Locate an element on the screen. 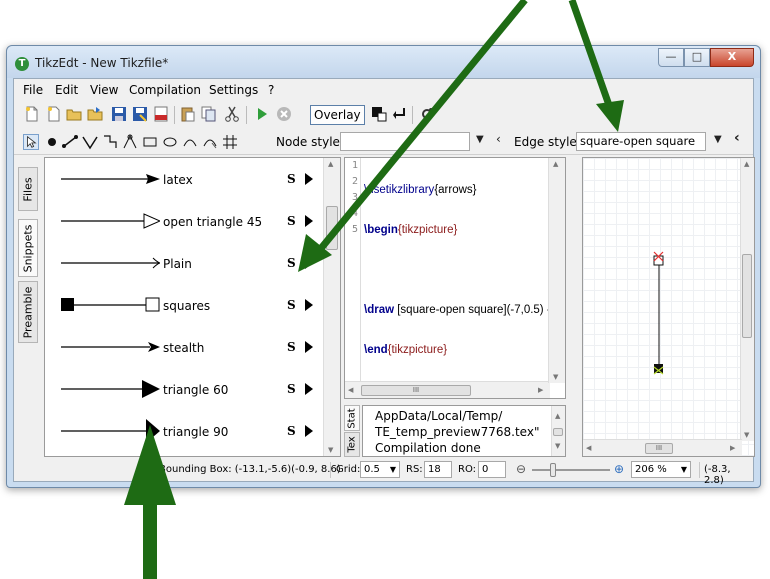 The height and width of the screenshot is (579, 770). menu-file: File is located at coordinates (33, 90).